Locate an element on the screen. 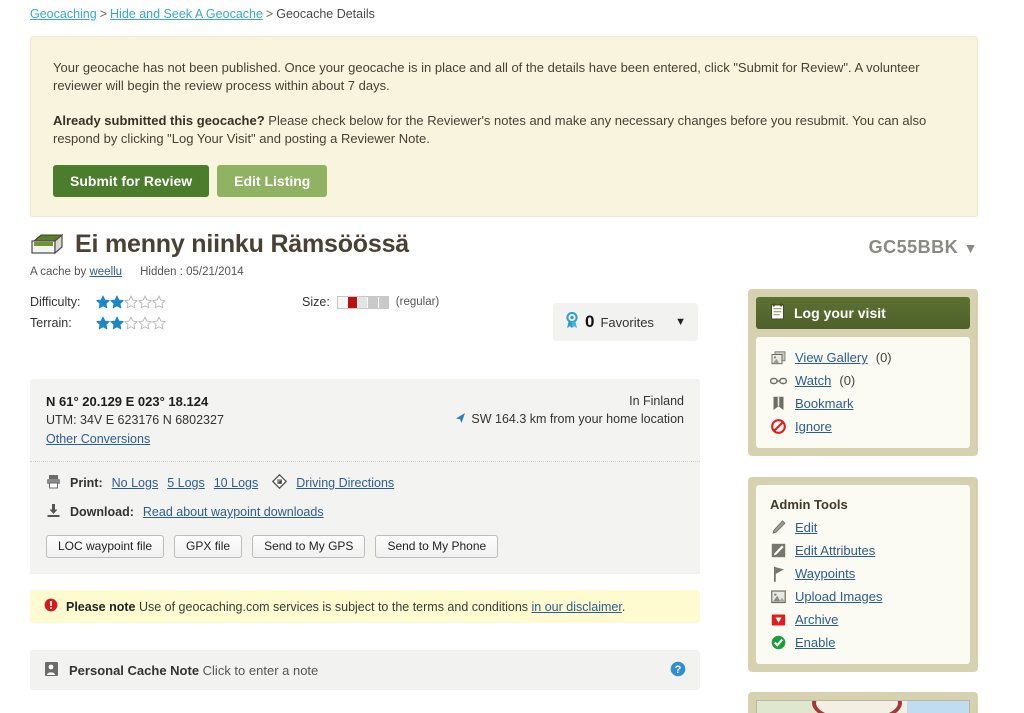 This screenshot has height=713, width=1024. edit-listing-button: Edit Listing is located at coordinates (272, 181).